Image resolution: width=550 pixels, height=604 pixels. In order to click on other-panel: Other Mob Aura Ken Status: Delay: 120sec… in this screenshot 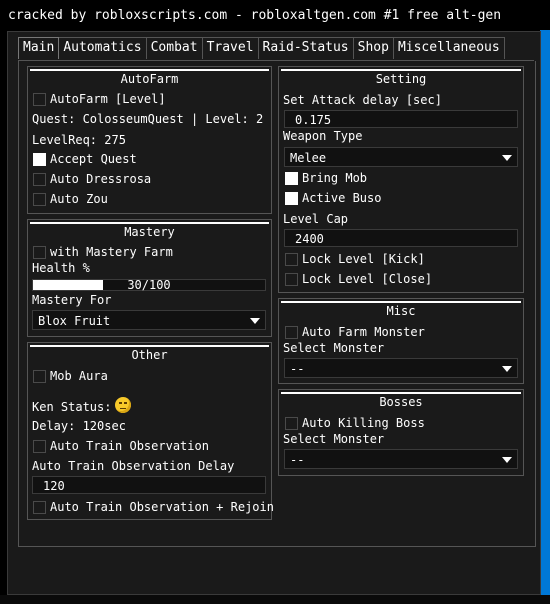, I will do `click(150, 431)`.